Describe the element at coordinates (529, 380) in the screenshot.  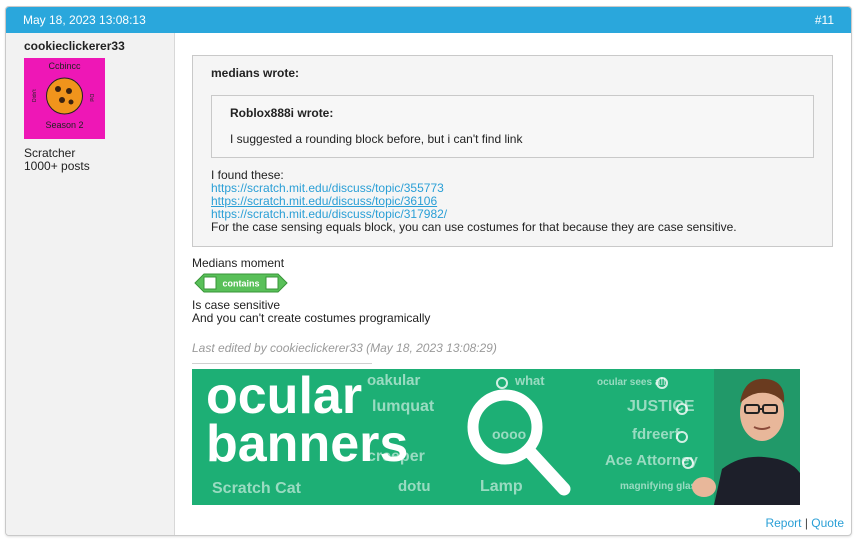
I see `svg-text: what` at that location.